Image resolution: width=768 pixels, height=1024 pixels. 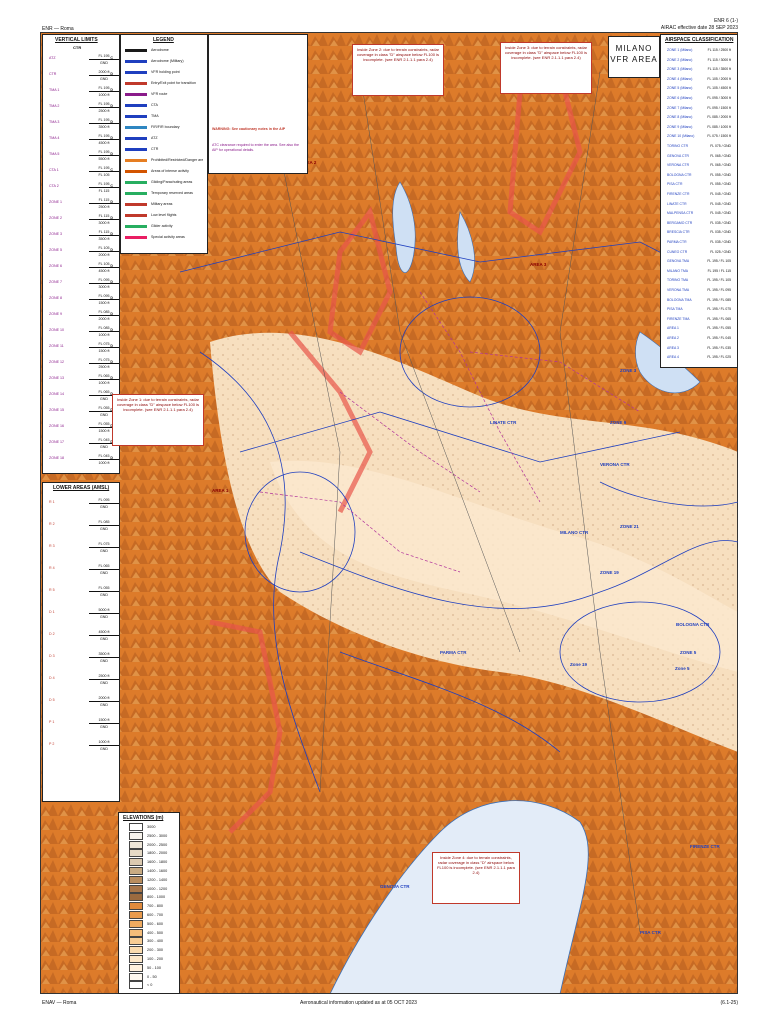 What do you see at coordinates (167, 61) in the screenshot?
I see `legend-label: Aerodrome (Military)` at bounding box center [167, 61].